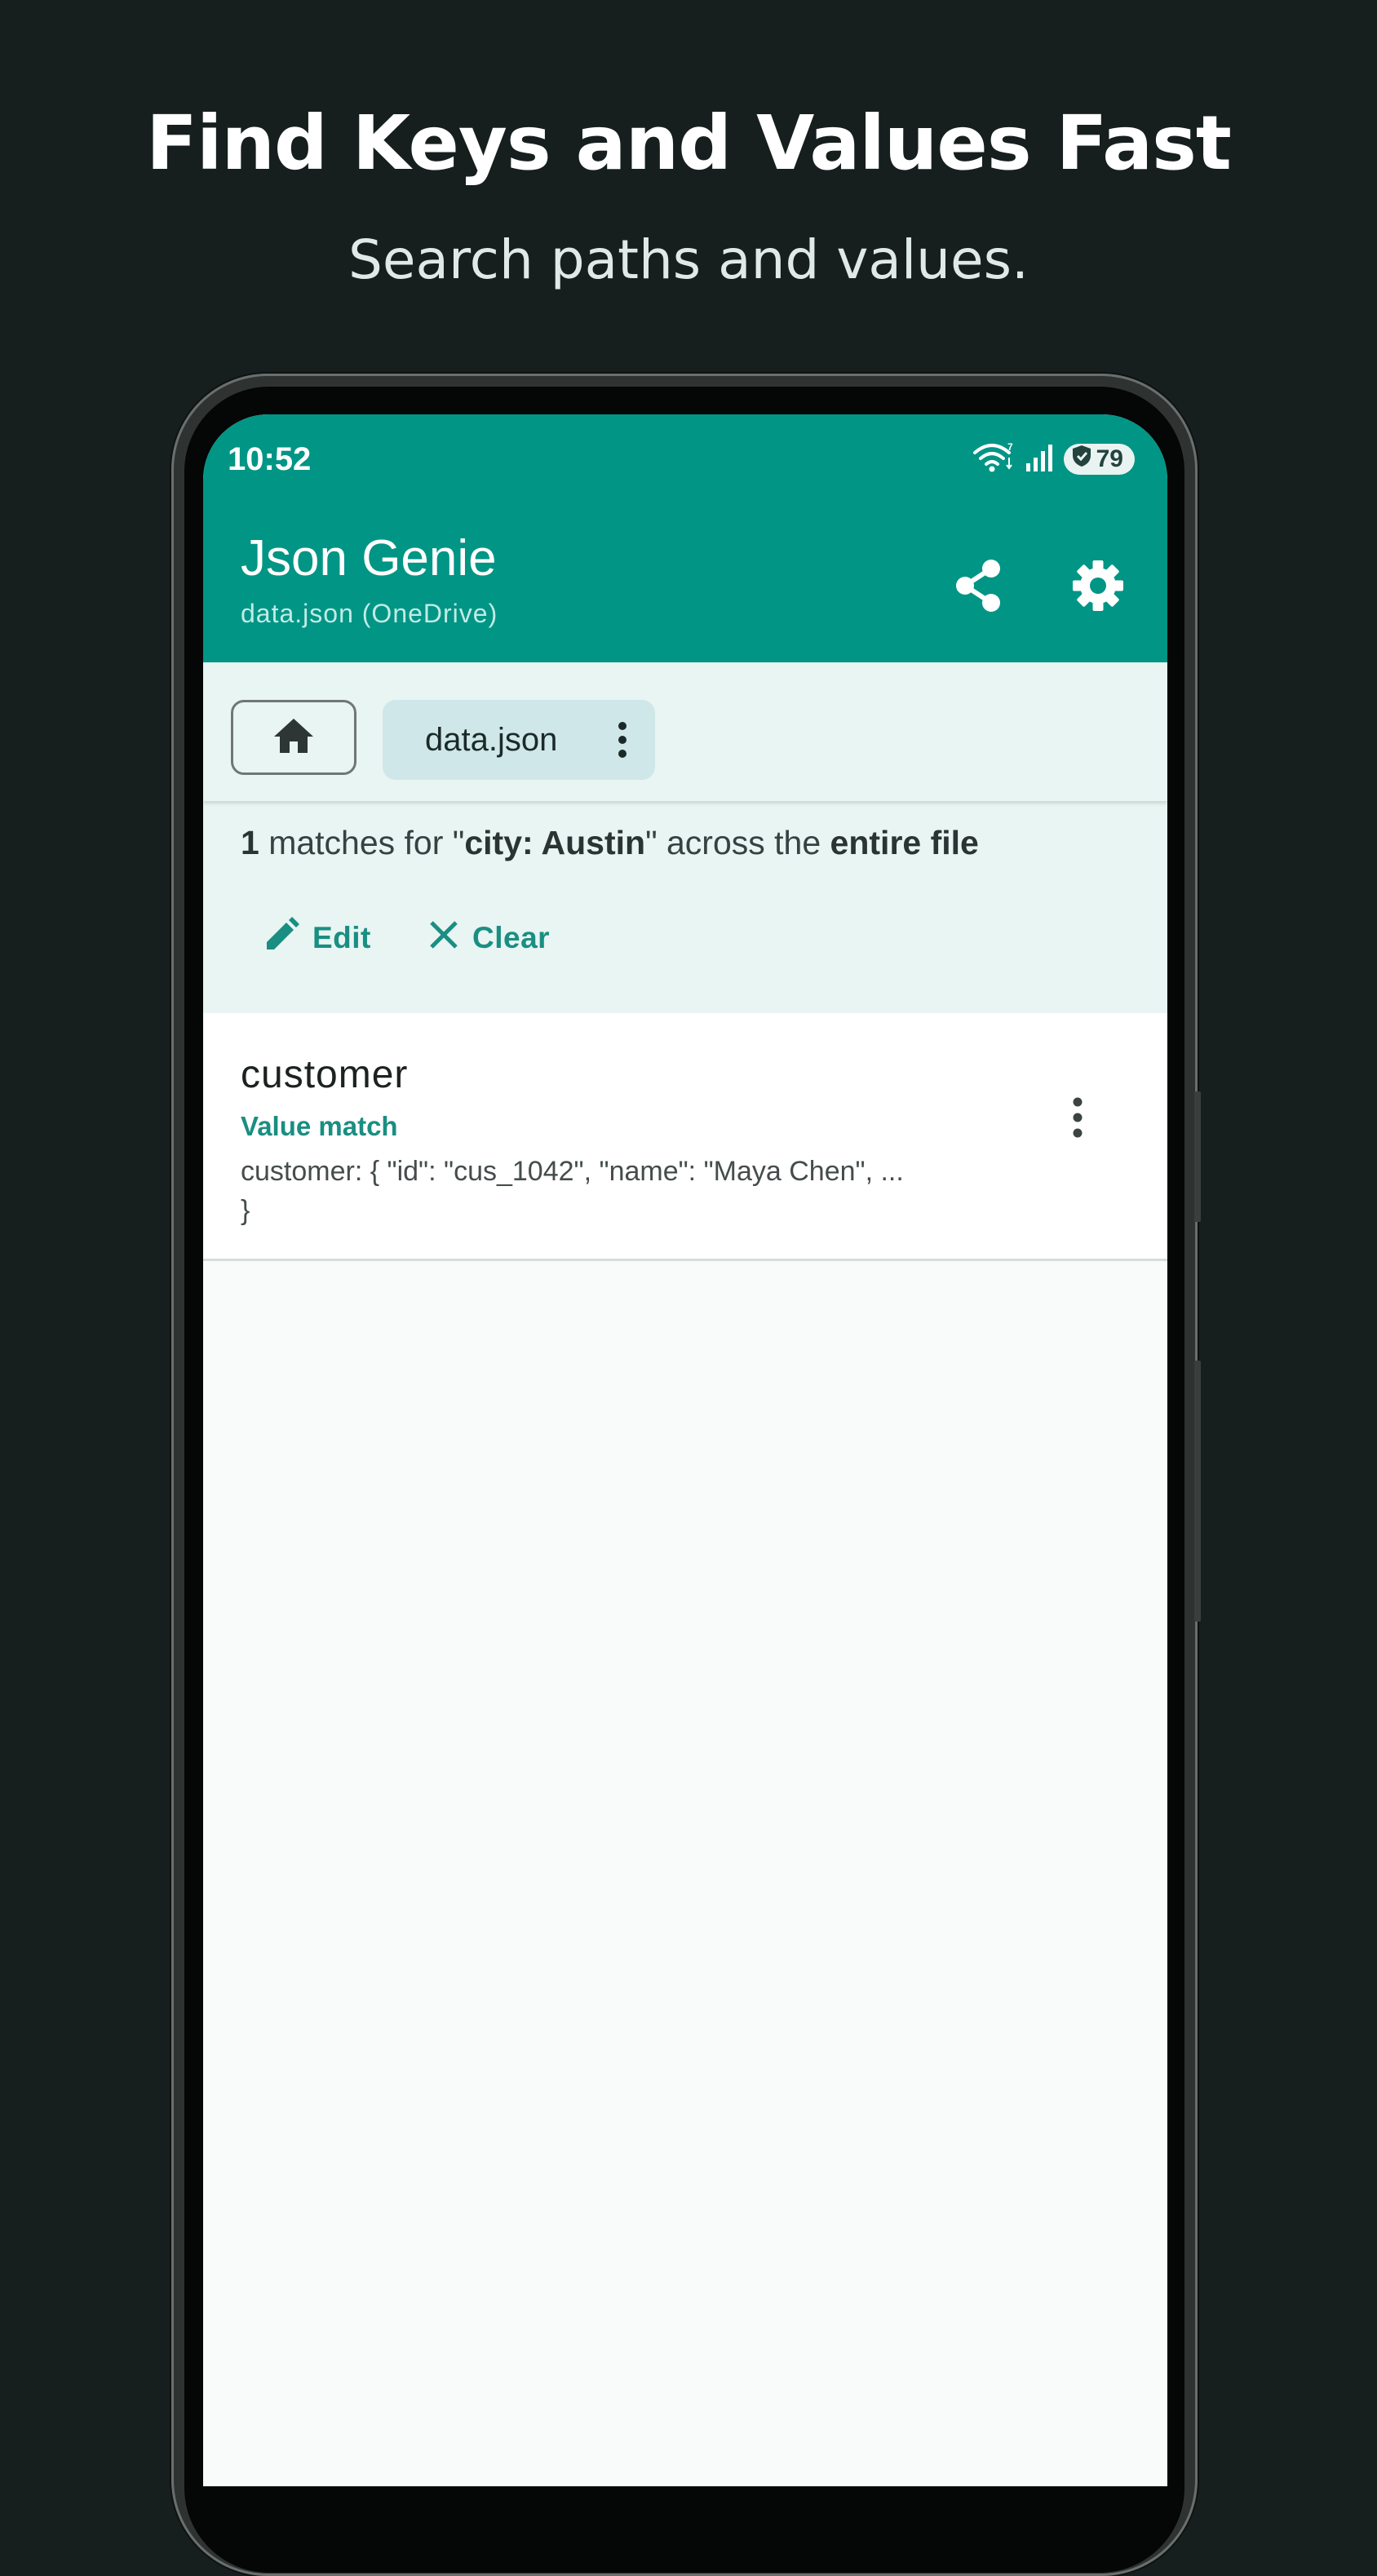 The width and height of the screenshot is (1377, 2576). Describe the element at coordinates (369, 558) in the screenshot. I see `app-title: Json Genie` at that location.